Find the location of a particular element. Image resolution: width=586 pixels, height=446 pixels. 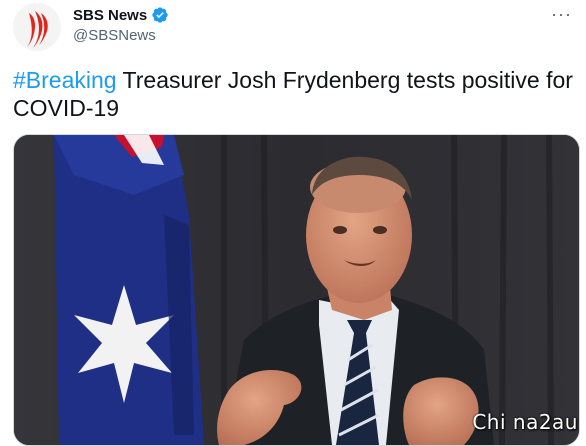

avatar is located at coordinates (37, 27).